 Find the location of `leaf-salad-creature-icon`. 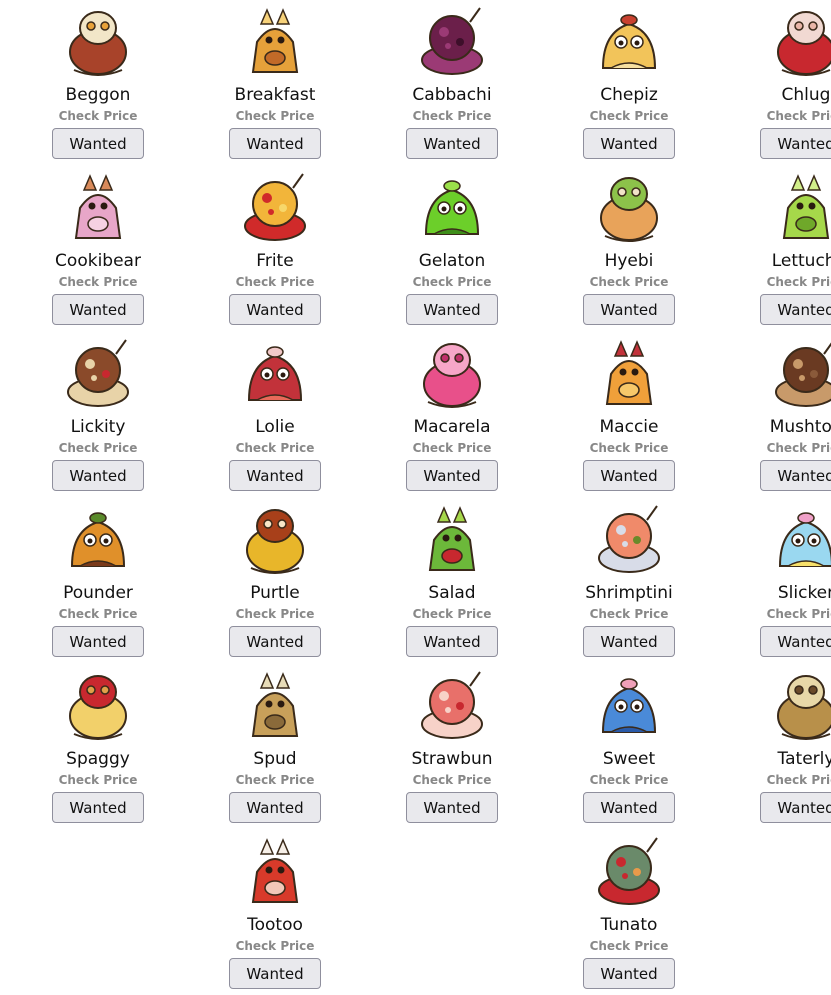

leaf-salad-creature-icon is located at coordinates (452, 540).